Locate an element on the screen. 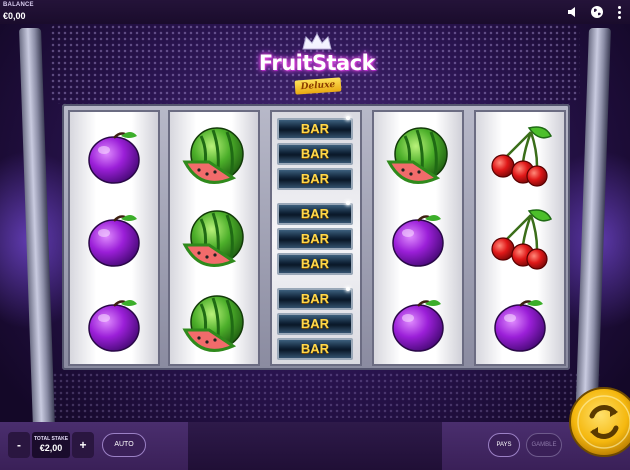 Image resolution: width=630 pixels, height=470 pixels. spin-icon is located at coordinates (599, 422).